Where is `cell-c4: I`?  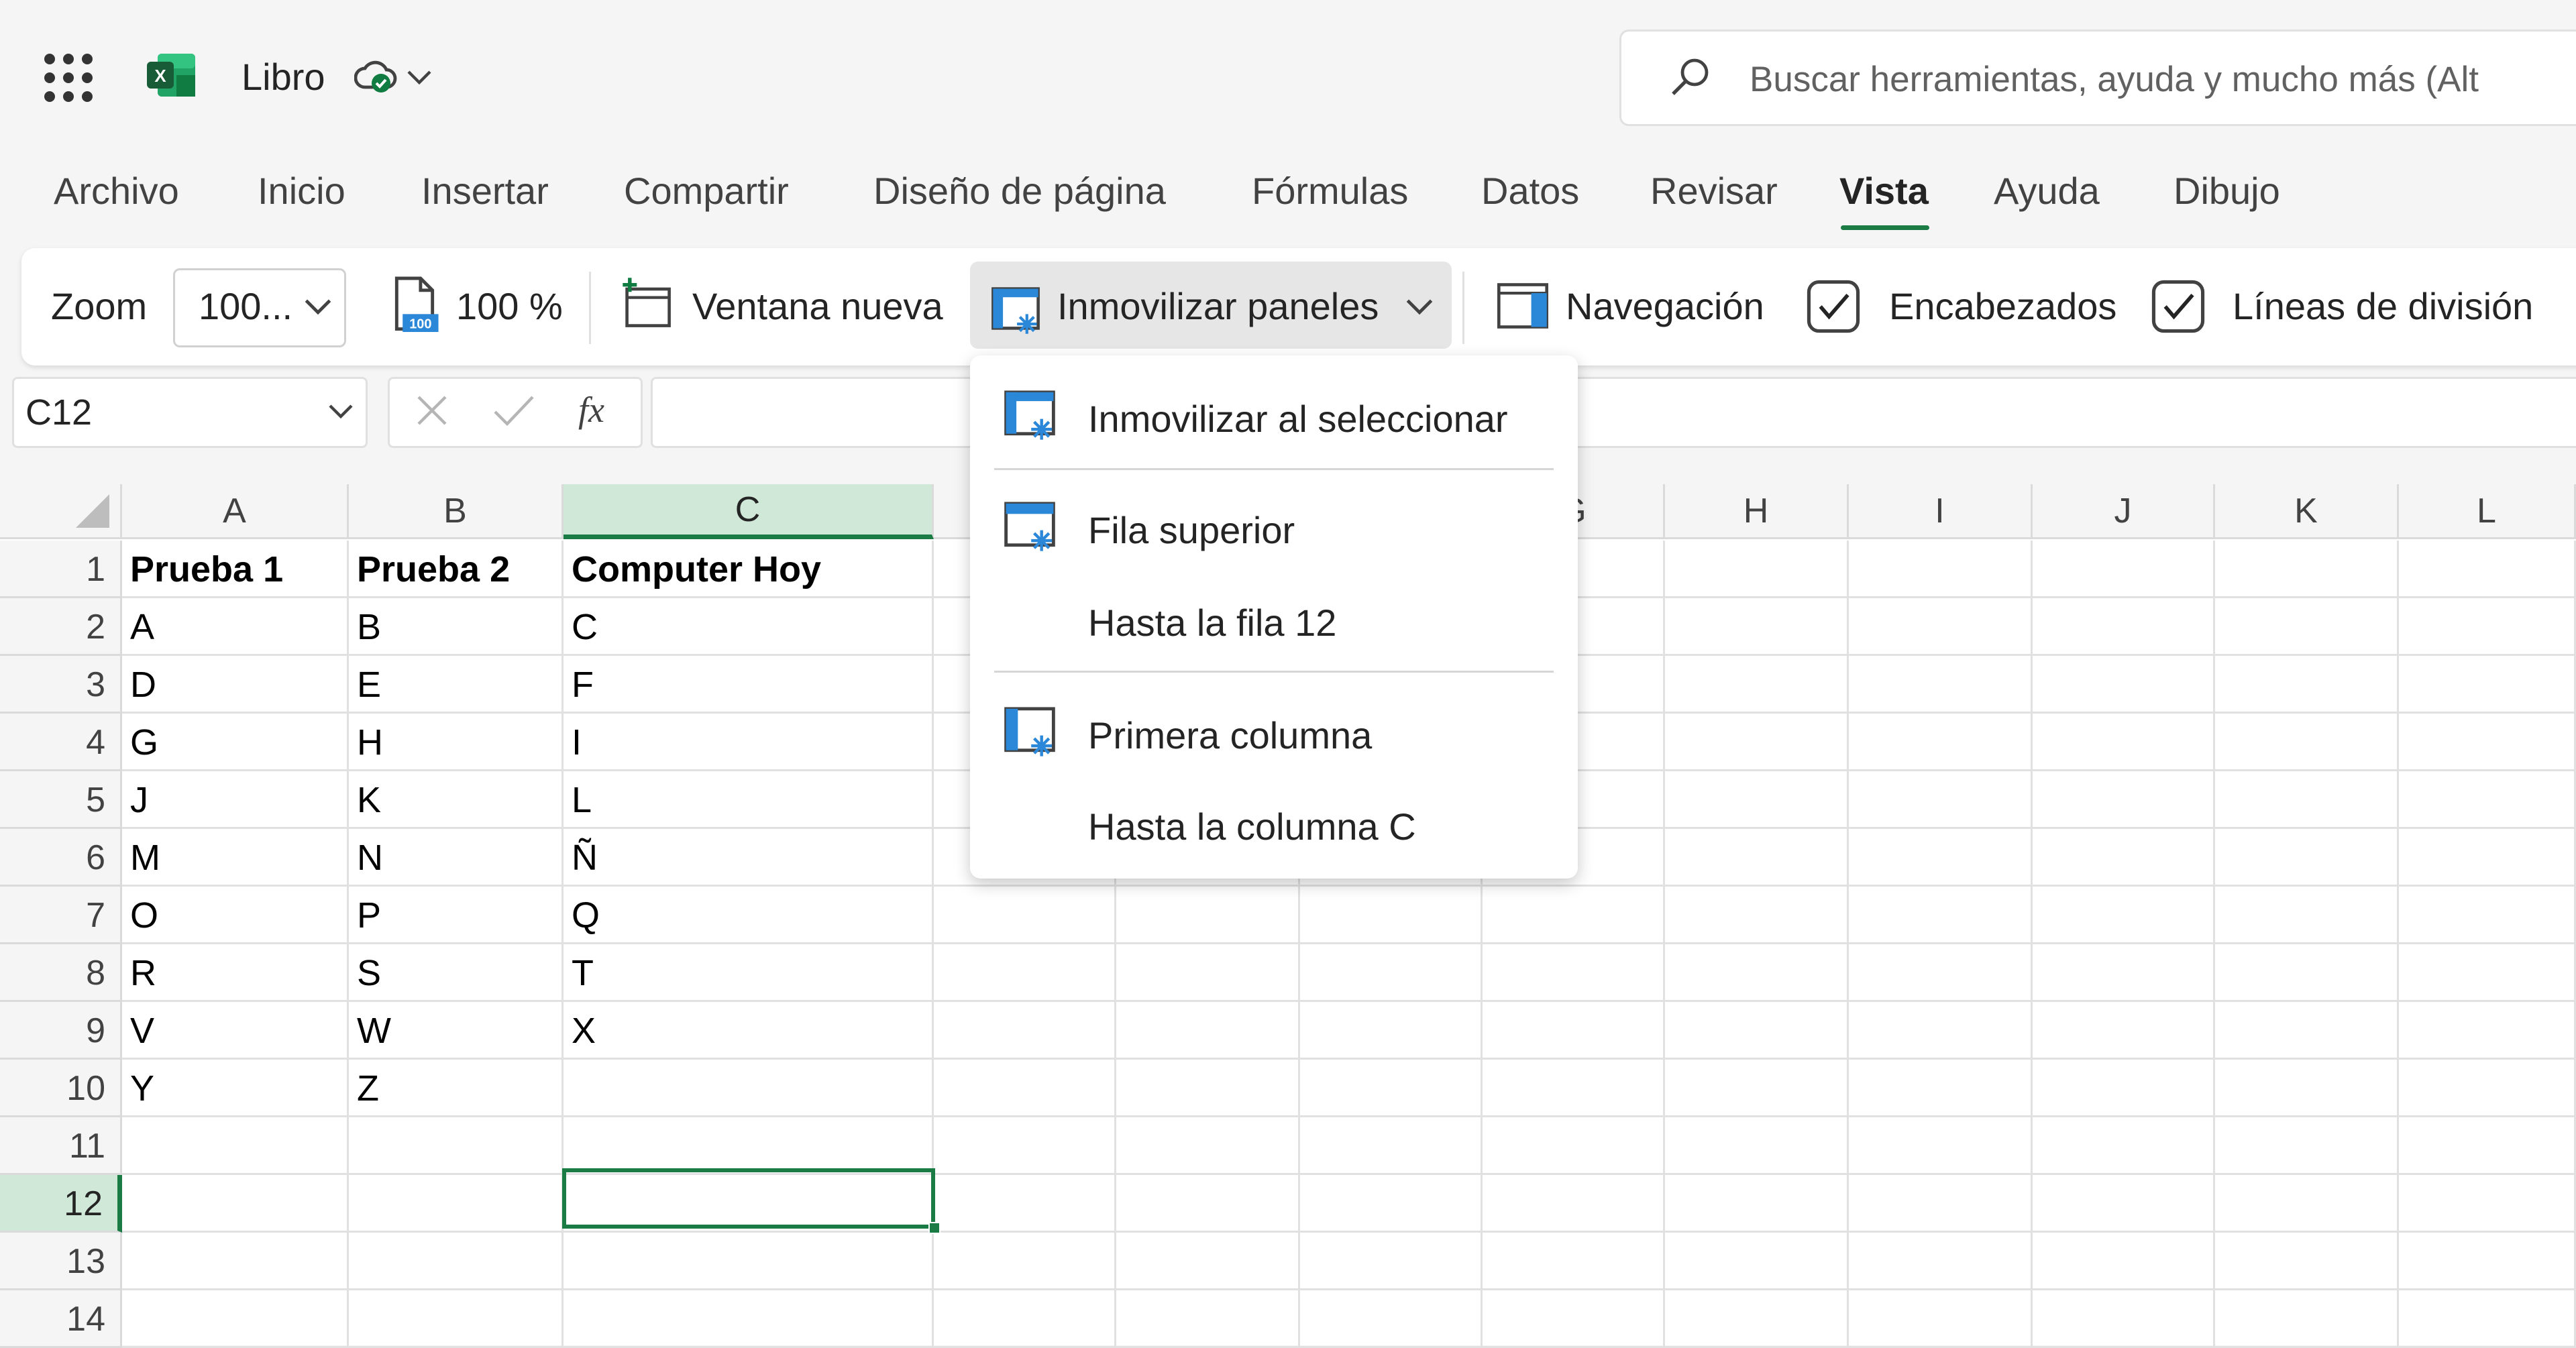
cell-c4: I is located at coordinates (749, 742).